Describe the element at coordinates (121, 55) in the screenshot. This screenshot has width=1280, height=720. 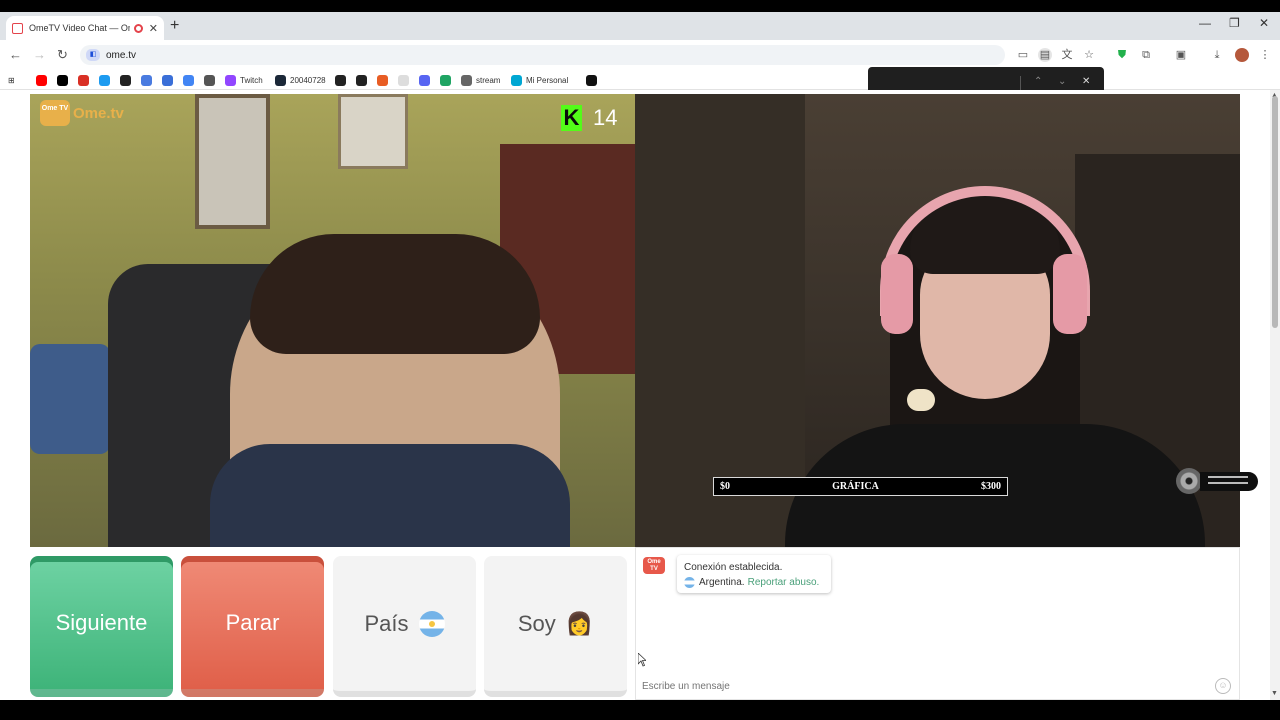
I see `url-text: ome.tv` at that location.